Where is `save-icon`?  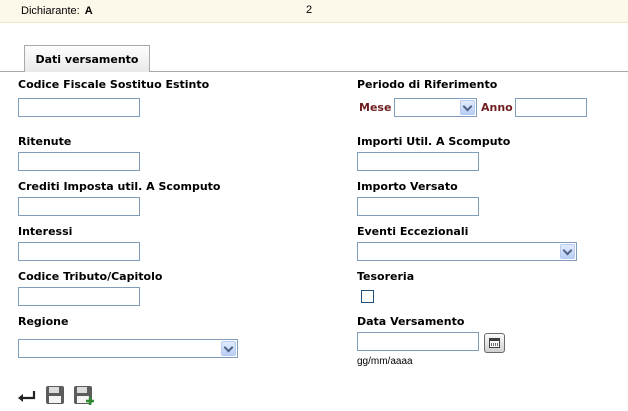 save-icon is located at coordinates (54, 390).